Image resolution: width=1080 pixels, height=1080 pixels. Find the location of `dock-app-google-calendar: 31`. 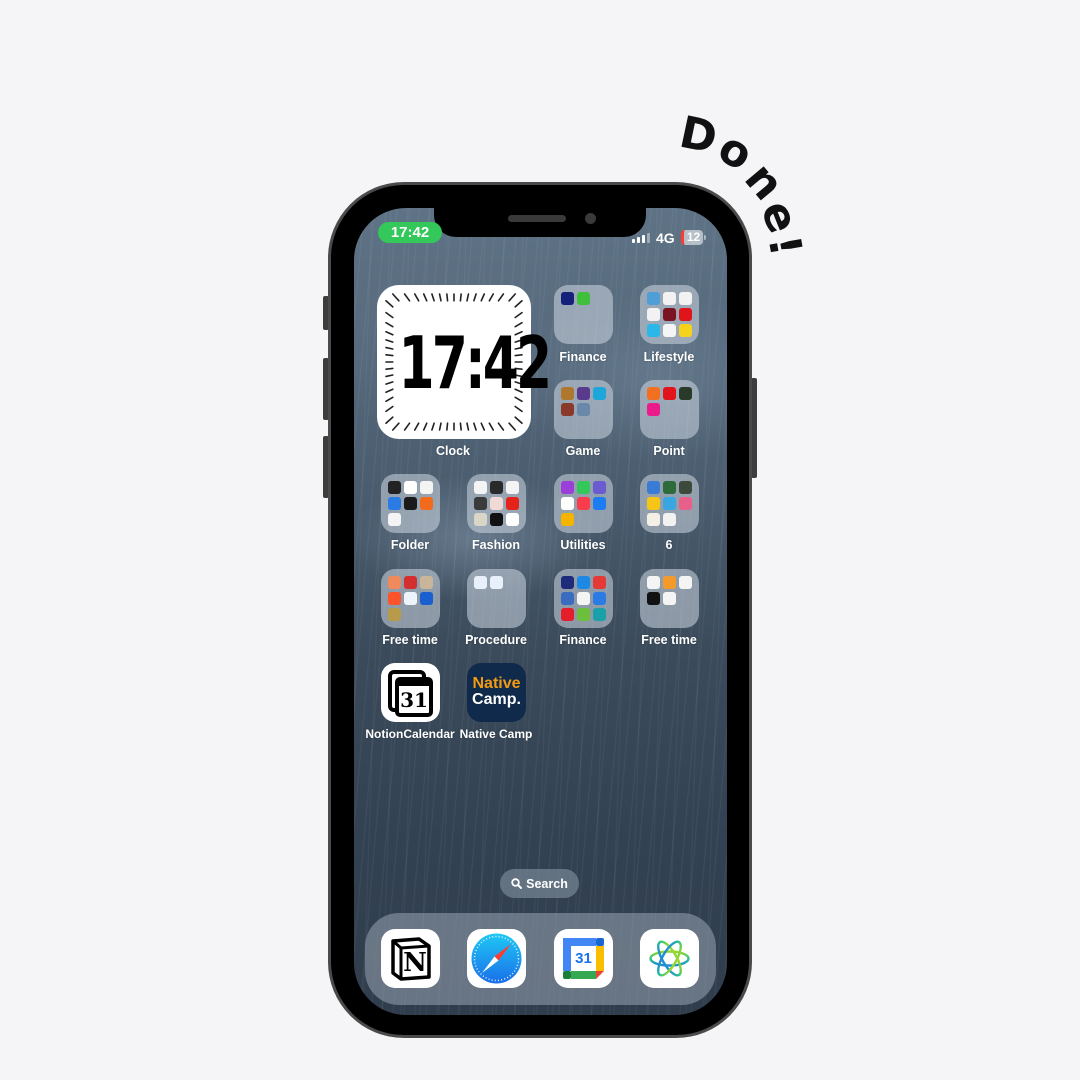

dock-app-google-calendar: 31 is located at coordinates (583, 958).